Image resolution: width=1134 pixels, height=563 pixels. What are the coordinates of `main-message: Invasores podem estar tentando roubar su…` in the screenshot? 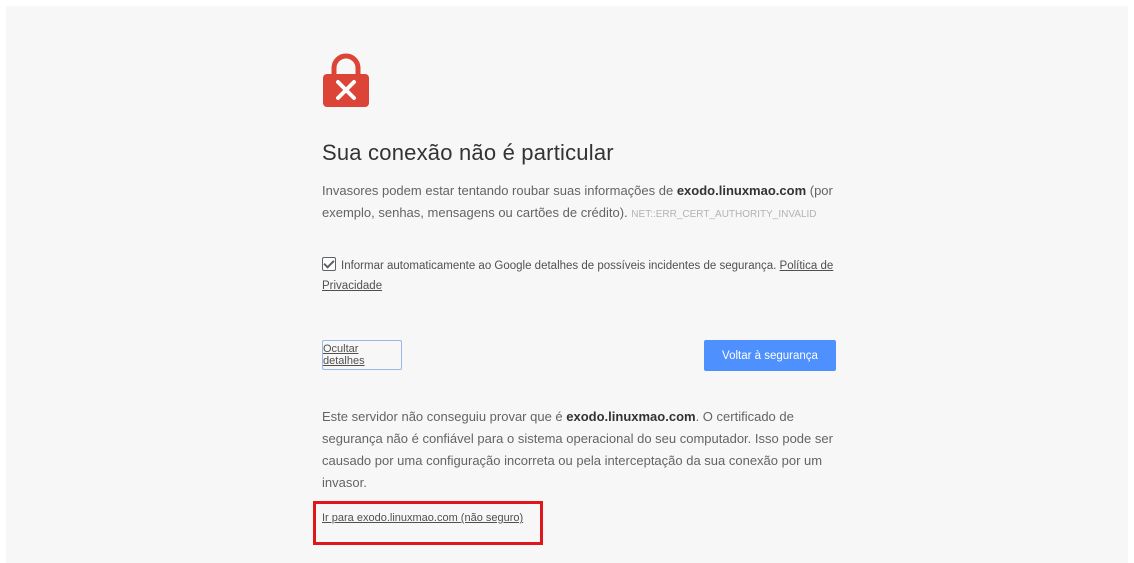 It's located at (582, 203).